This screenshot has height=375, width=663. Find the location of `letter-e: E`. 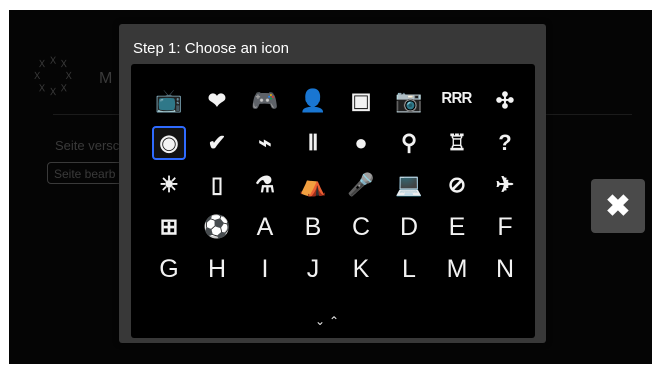

letter-e: E is located at coordinates (457, 226).